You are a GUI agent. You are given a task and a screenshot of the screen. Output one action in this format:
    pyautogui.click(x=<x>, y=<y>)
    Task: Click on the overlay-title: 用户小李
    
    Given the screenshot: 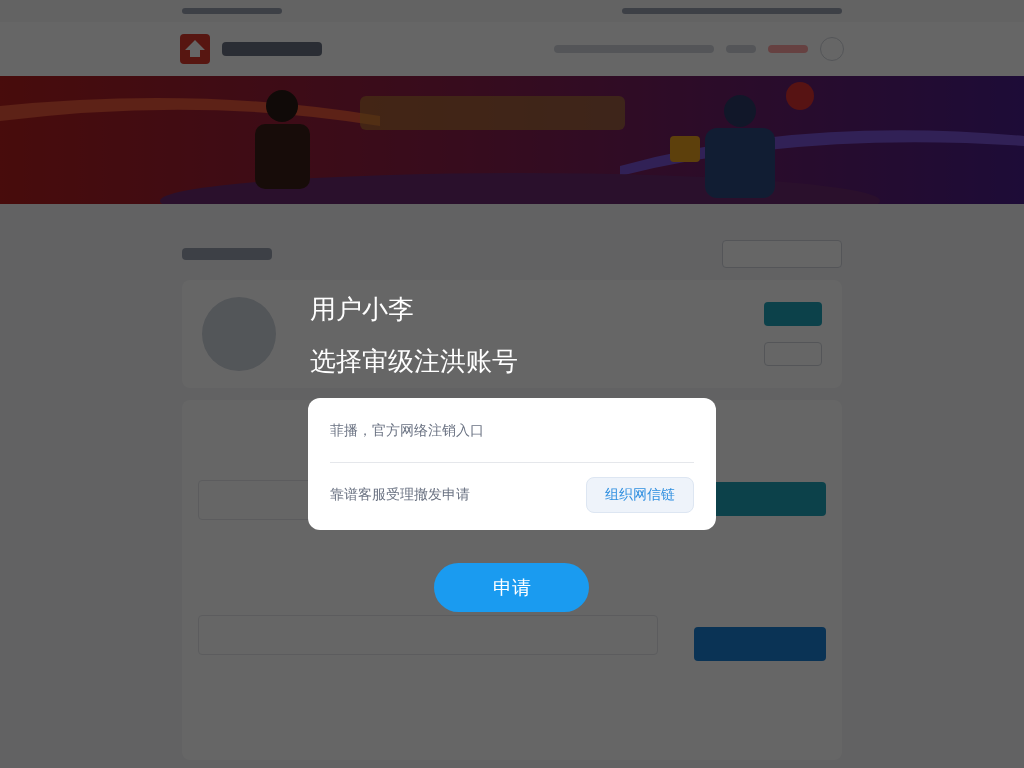 What is the action you would take?
    pyautogui.click(x=362, y=309)
    